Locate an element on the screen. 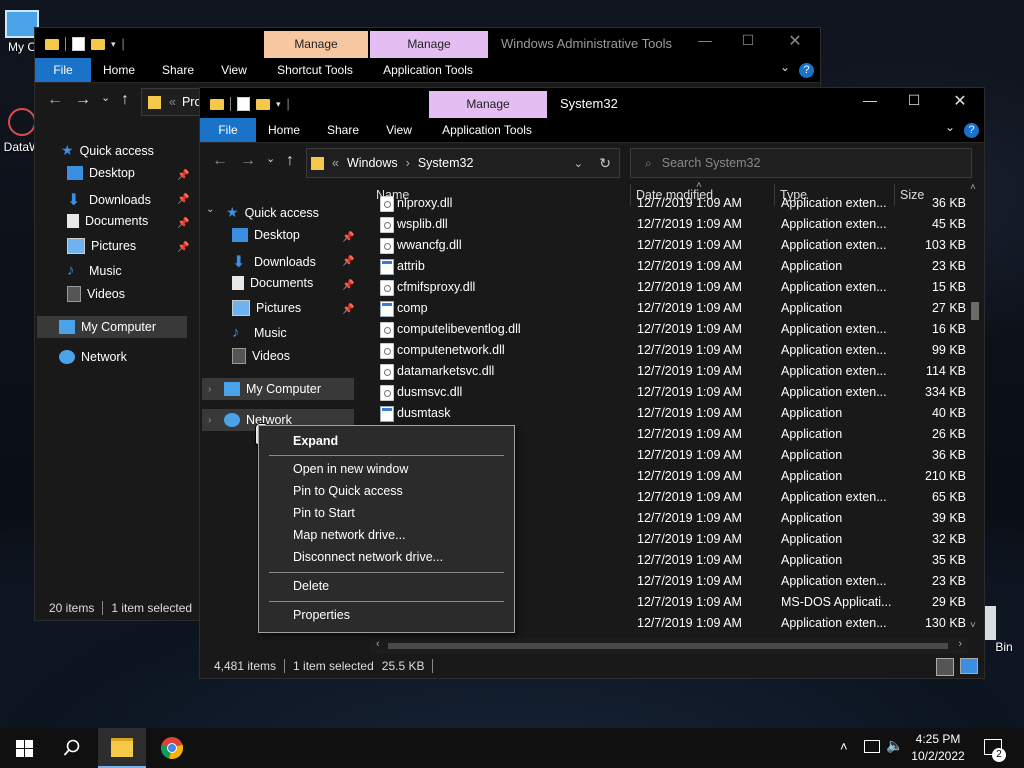  network-tray-icon is located at coordinates (872, 746).